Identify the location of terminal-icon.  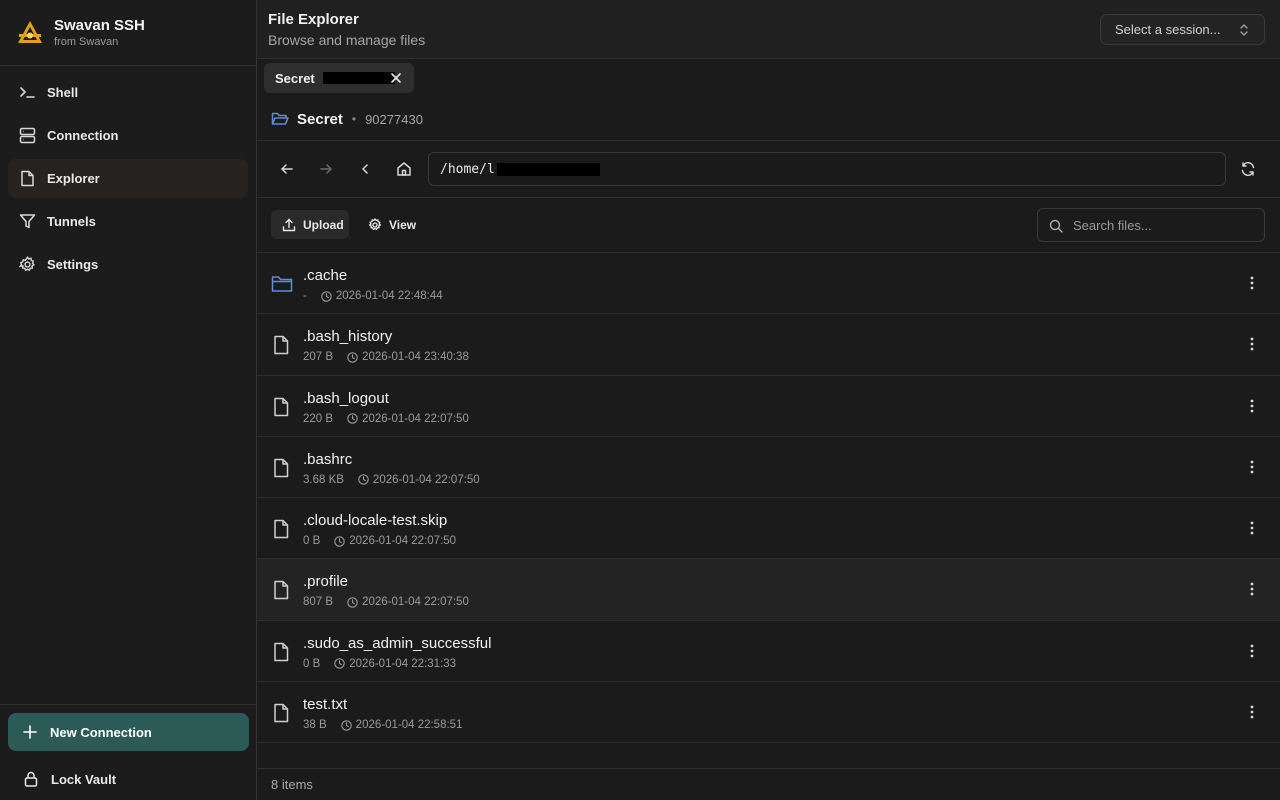
(27, 92).